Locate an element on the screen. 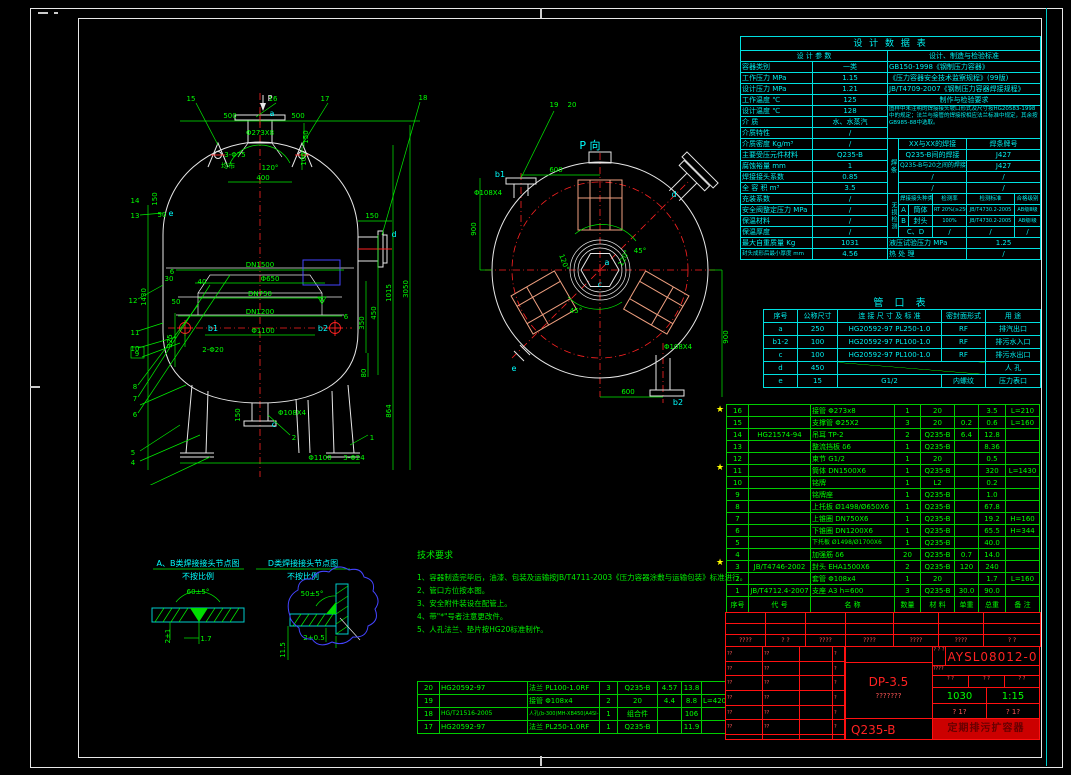 This screenshot has height=775, width=1071. svg-text: b2 is located at coordinates (323, 328).